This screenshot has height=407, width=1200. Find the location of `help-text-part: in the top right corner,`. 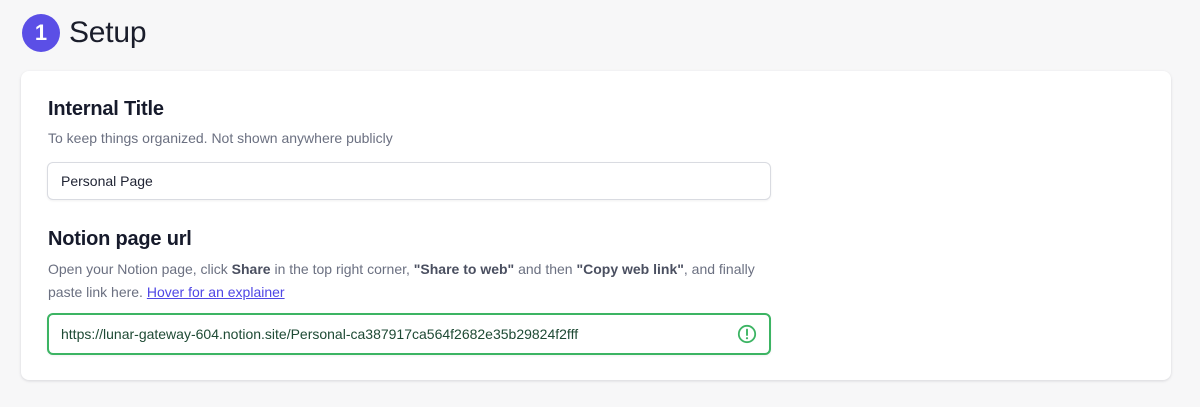

help-text-part: in the top right corner, is located at coordinates (342, 269).